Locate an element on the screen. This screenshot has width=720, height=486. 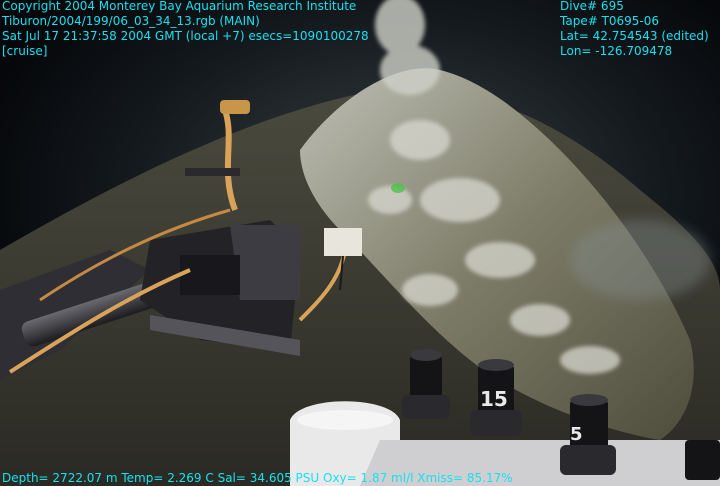
overlay-lat: Lat= 42.754543 (edited) is located at coordinates (634, 36).